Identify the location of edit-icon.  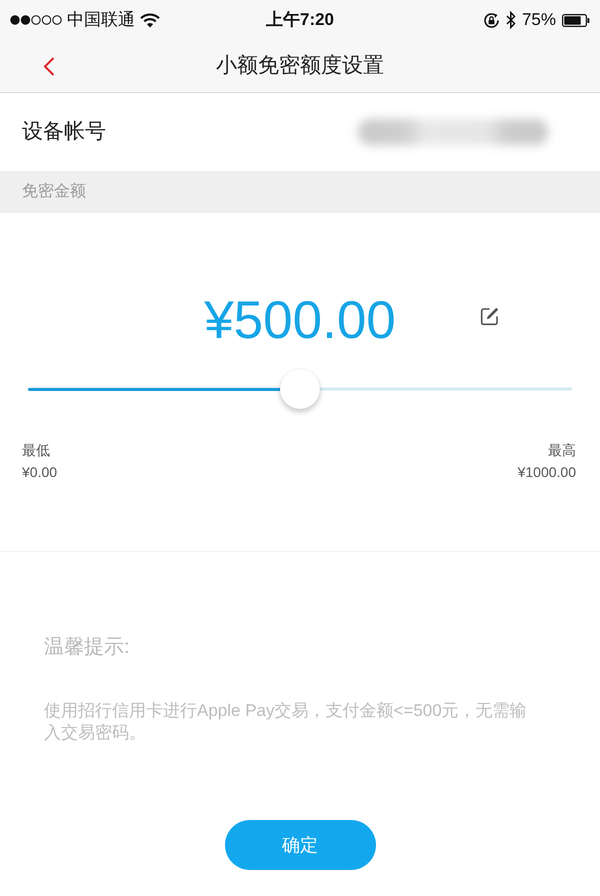
(489, 316).